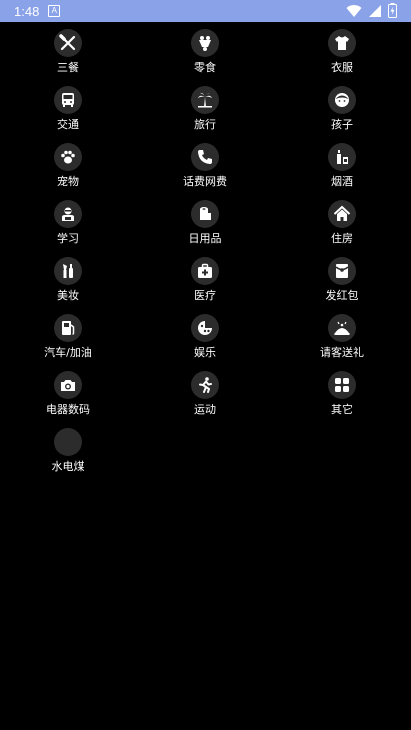 This screenshot has width=411, height=730. What do you see at coordinates (68, 157) in the screenshot?
I see `paw-icon` at bounding box center [68, 157].